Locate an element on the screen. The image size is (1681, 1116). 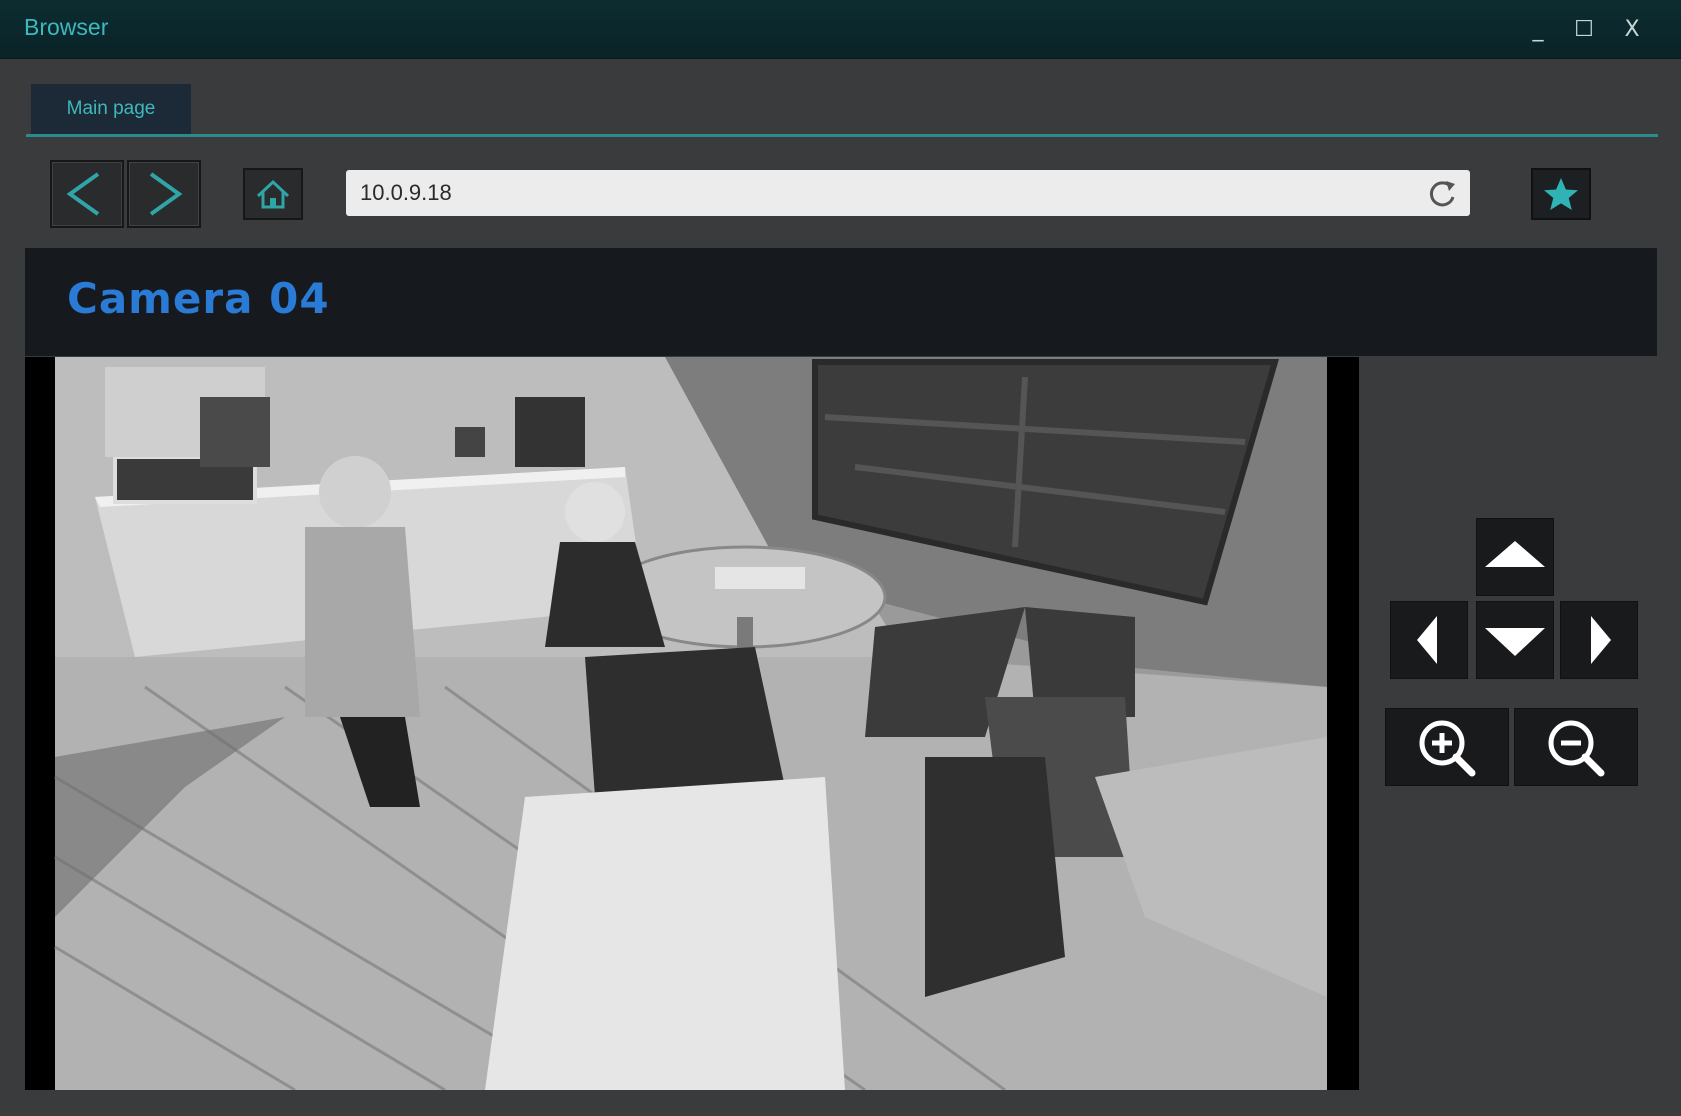
pan-right-button is located at coordinates (1599, 640).